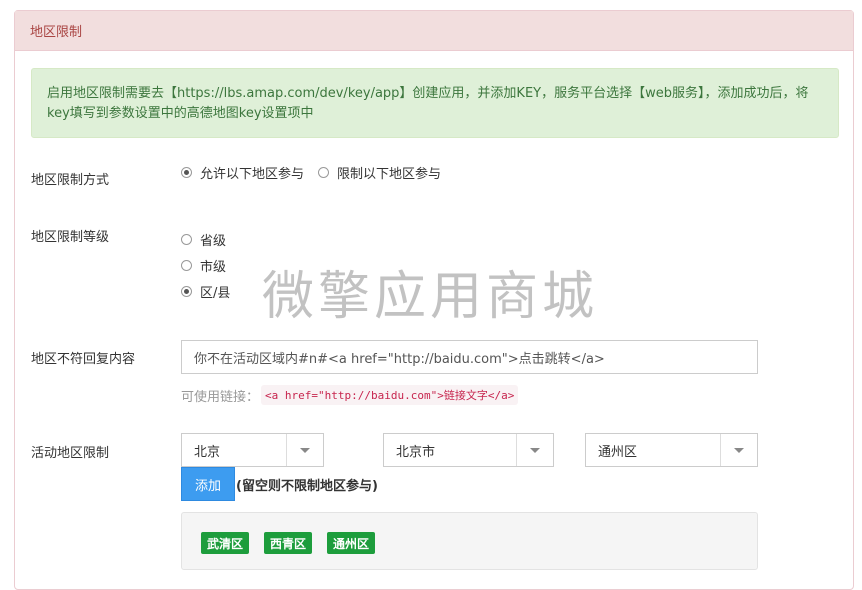  Describe the element at coordinates (738, 450) in the screenshot. I see `district-chevron-down-icon` at that location.